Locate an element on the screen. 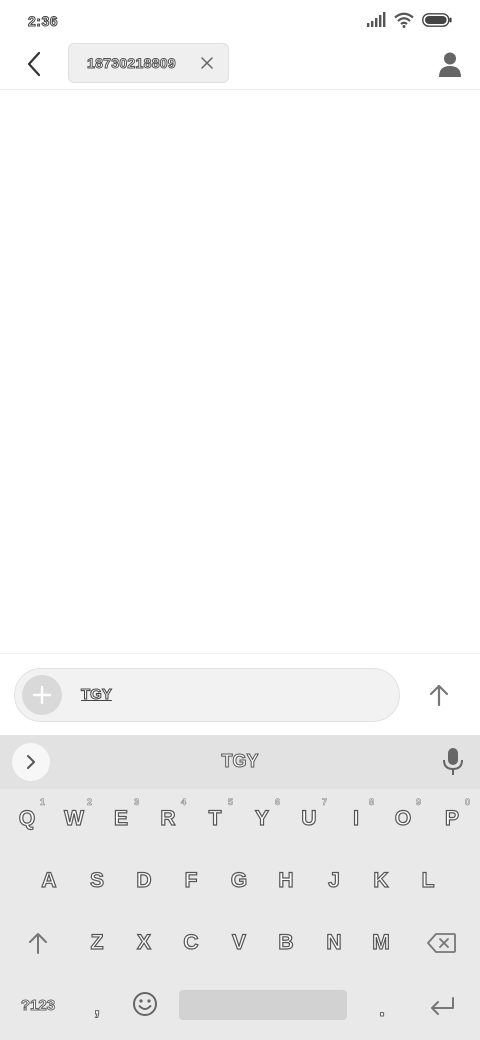  key-label: E is located at coordinates (120, 818).